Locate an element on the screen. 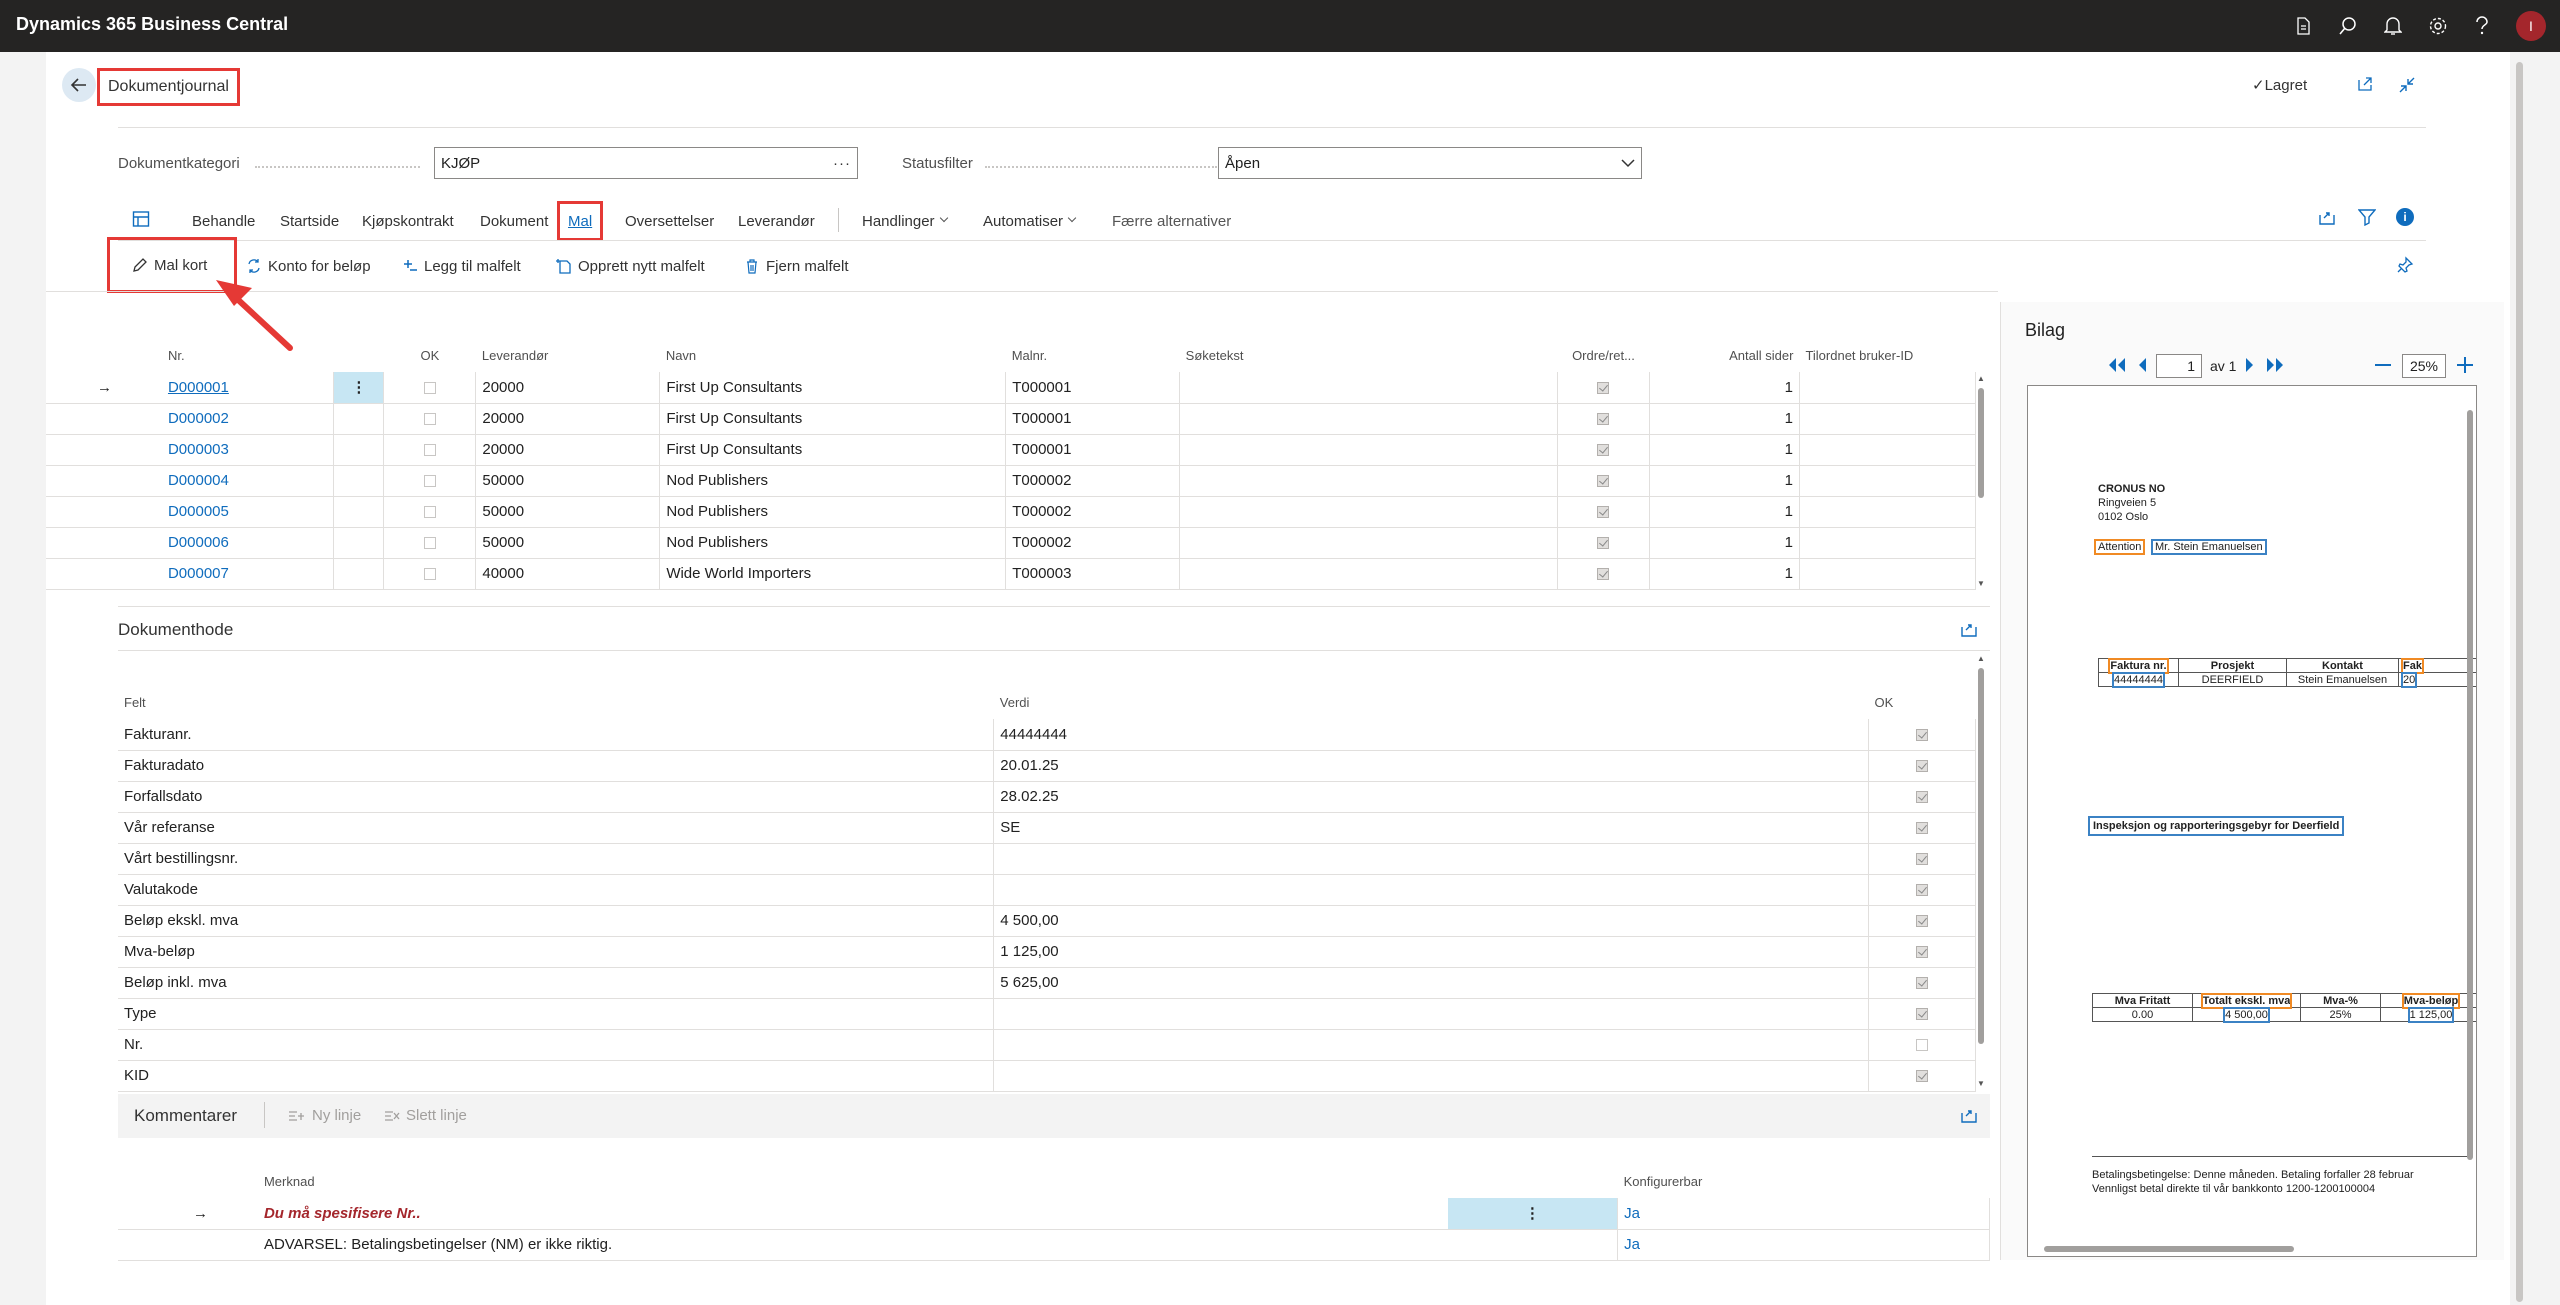 The image size is (2560, 1305). doc-nr-link: D000001 is located at coordinates (248, 388).